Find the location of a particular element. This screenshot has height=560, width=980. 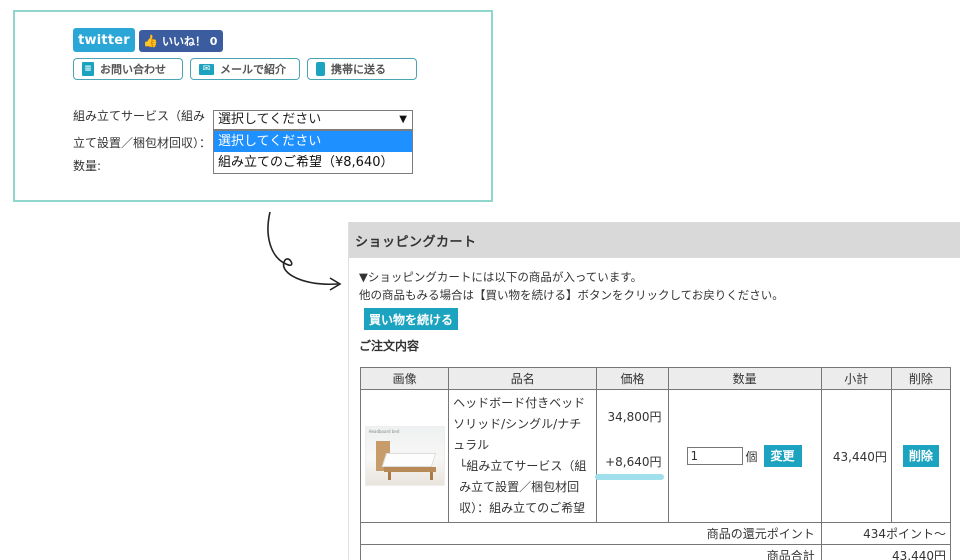

cart-intro-line1: ▼ショッピングカートには以下の商品が入っています。 is located at coordinates (501, 277).